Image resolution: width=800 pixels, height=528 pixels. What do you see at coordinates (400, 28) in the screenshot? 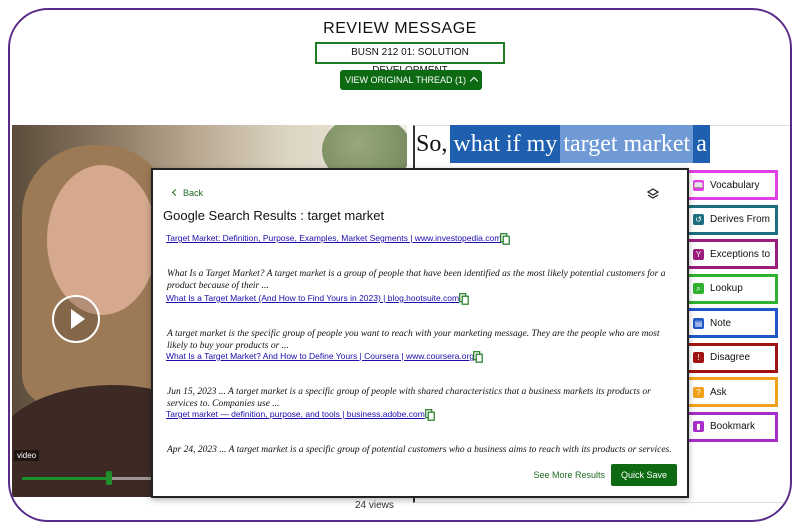
I see `page-title: REVIEW MESSAGE` at bounding box center [400, 28].